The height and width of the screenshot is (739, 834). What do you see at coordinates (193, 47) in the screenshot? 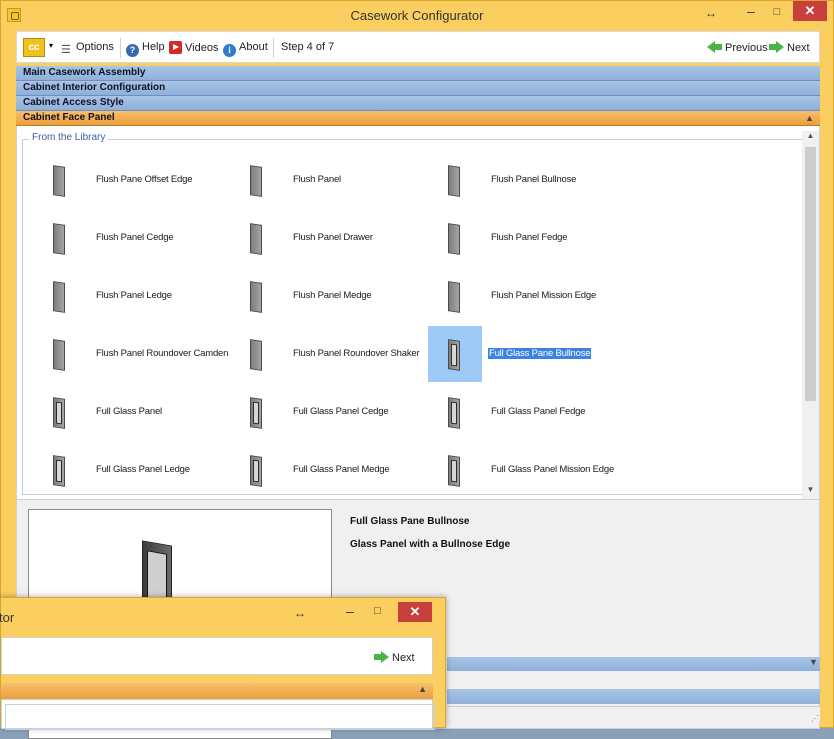
I see `videos-button: Videos` at bounding box center [193, 47].